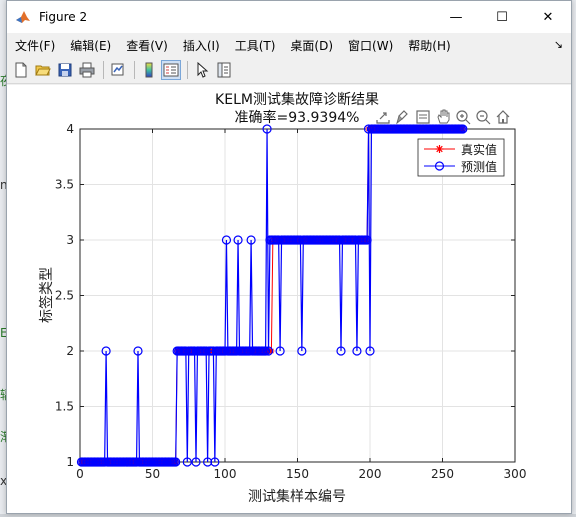 The height and width of the screenshot is (517, 576). I want to click on y-tick-label: 2.5, so click(64, 296).